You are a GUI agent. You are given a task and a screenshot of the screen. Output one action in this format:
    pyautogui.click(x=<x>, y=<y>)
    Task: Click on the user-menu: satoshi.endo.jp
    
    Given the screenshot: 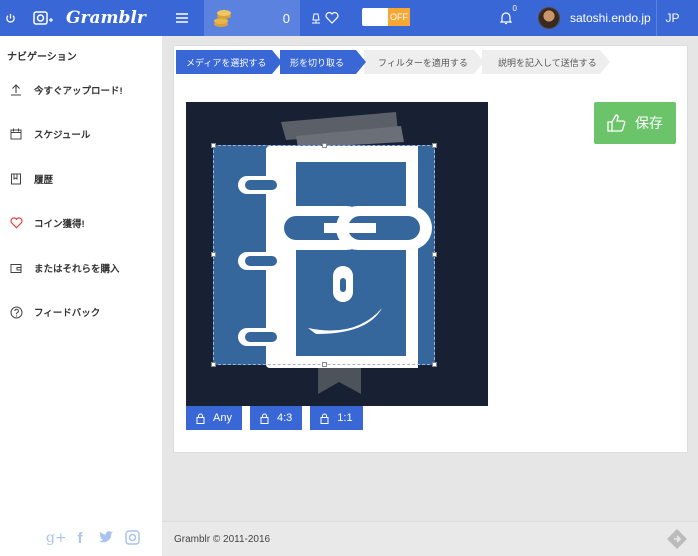 What is the action you would take?
    pyautogui.click(x=594, y=18)
    